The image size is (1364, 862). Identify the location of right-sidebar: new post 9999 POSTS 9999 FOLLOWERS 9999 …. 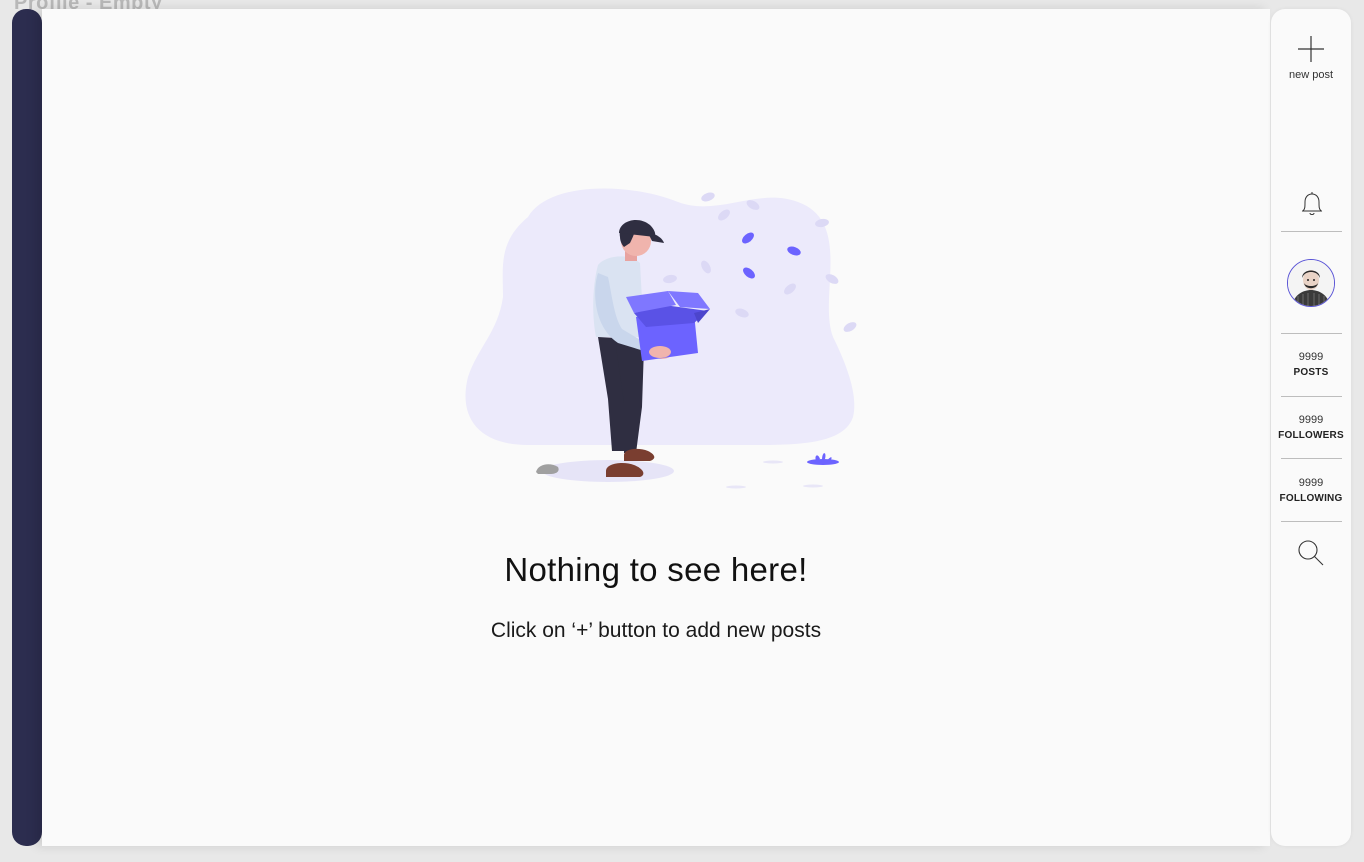
(1311, 427).